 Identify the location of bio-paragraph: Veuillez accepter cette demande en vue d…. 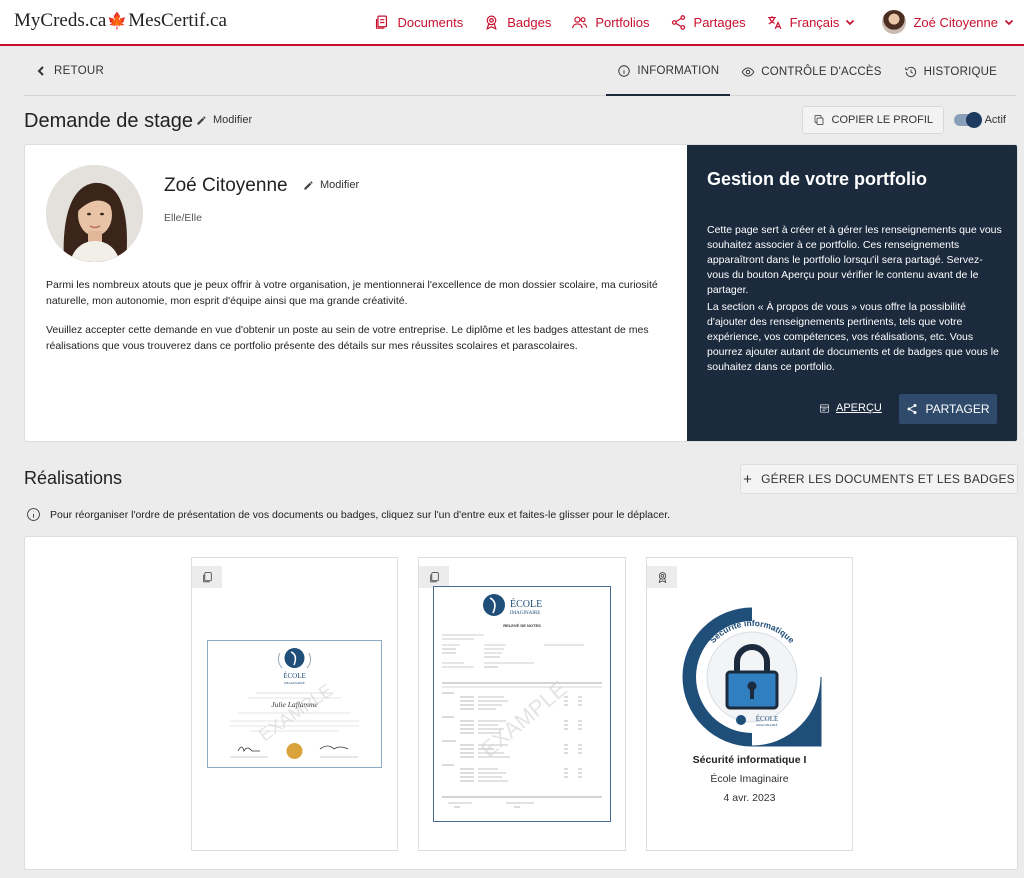
(347, 338).